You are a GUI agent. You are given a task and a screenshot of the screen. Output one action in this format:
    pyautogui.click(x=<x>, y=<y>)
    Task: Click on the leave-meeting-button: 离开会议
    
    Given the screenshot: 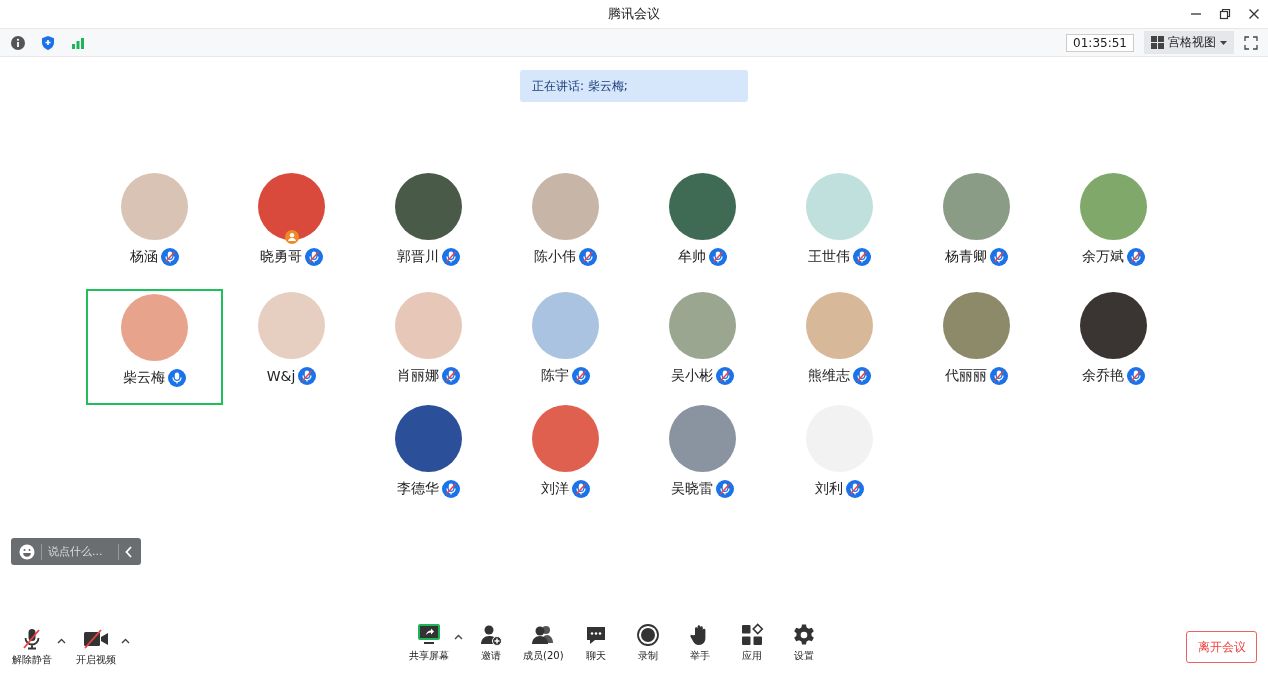 What is the action you would take?
    pyautogui.click(x=1221, y=647)
    